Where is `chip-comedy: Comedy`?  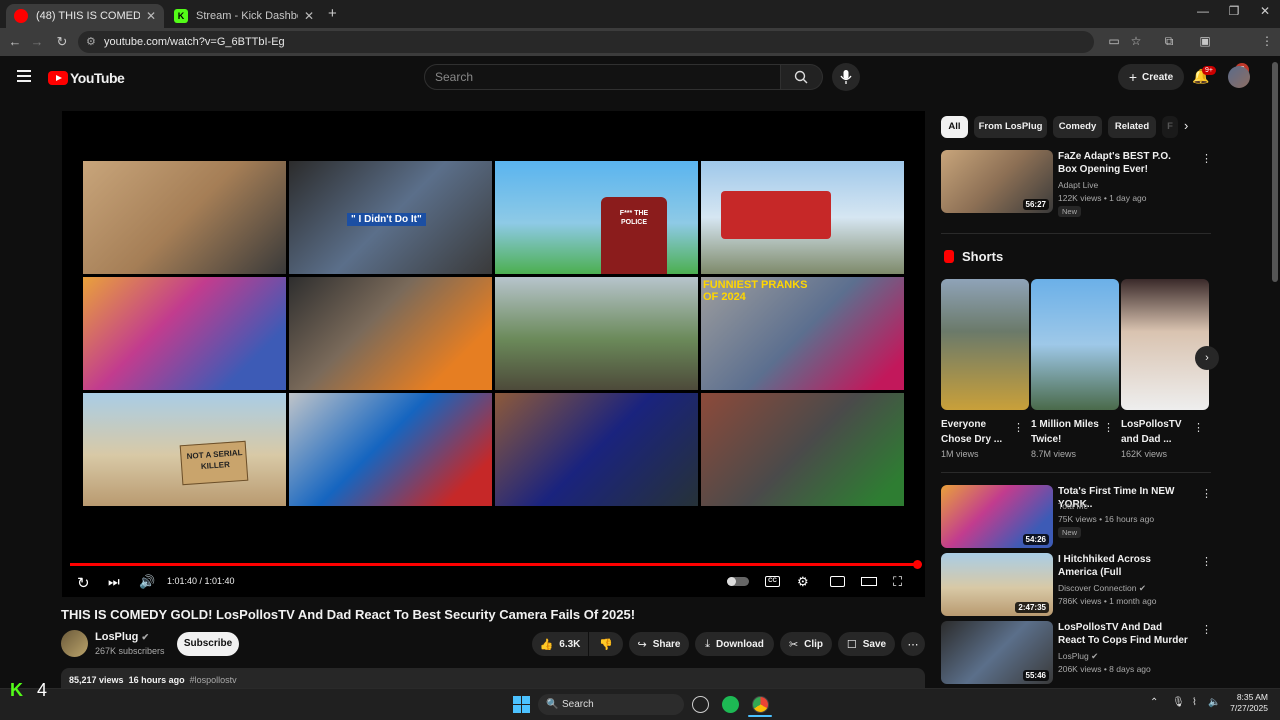
chip-comedy: Comedy is located at coordinates (1077, 127).